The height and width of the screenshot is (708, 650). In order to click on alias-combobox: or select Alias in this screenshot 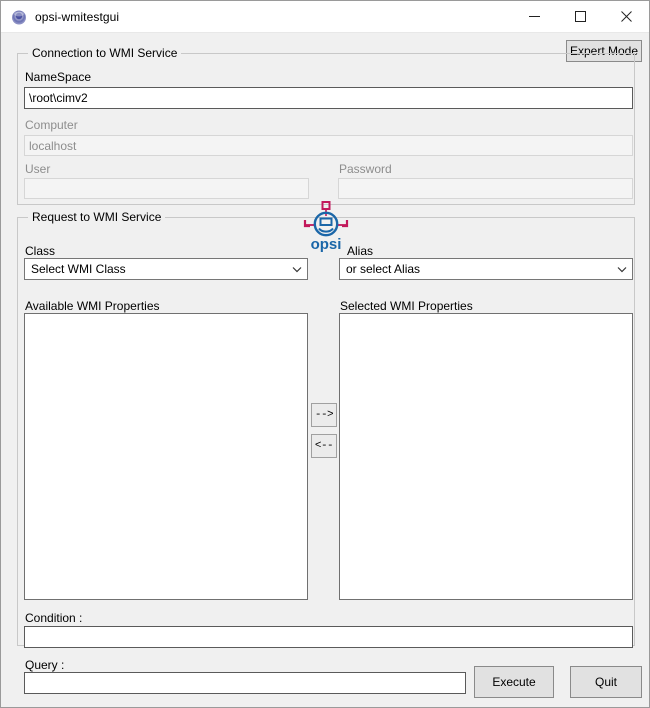, I will do `click(486, 269)`.